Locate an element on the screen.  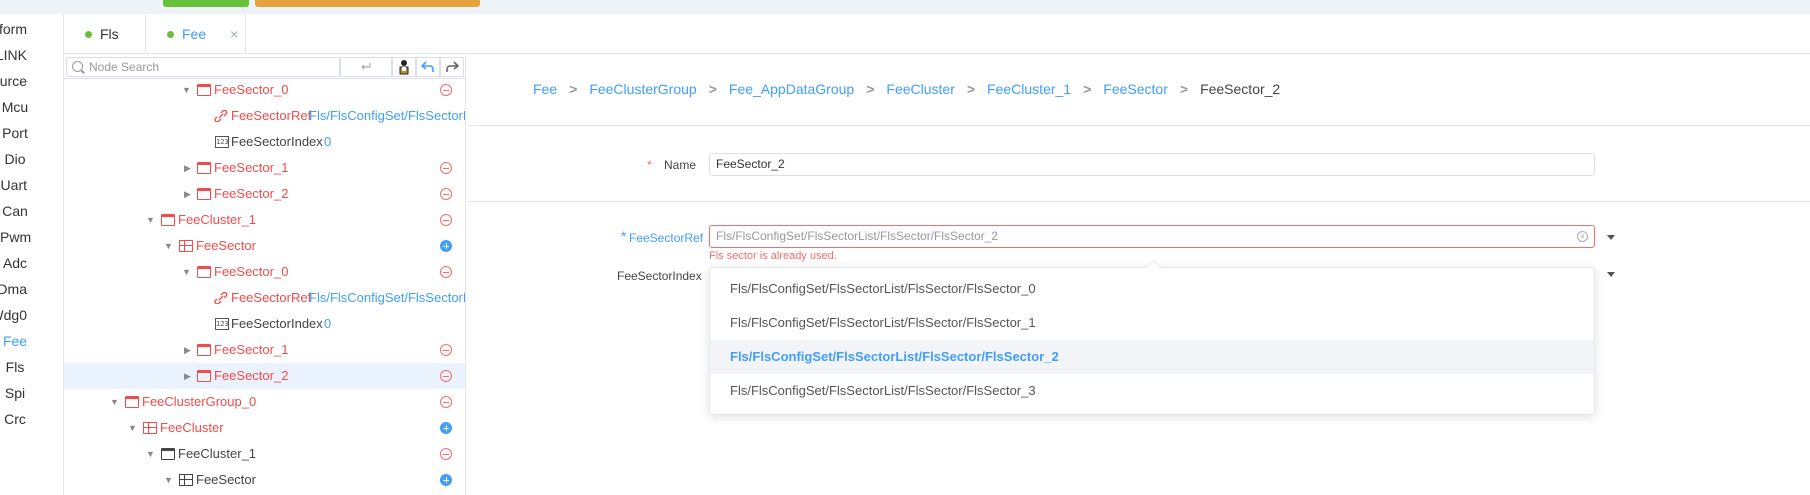
breadcrumb-item: Fee_AppDataGroup is located at coordinates (791, 89).